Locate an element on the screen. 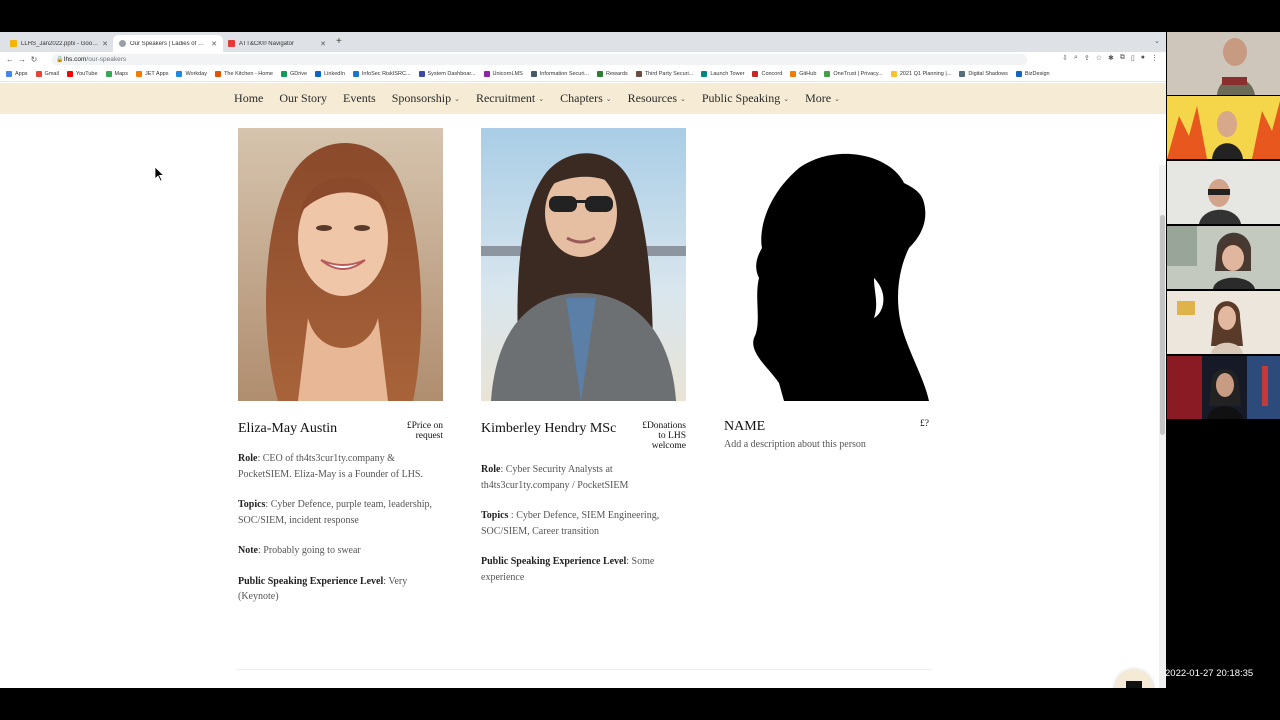 The image size is (1280, 720). bookmark-item: Concord is located at coordinates (767, 74).